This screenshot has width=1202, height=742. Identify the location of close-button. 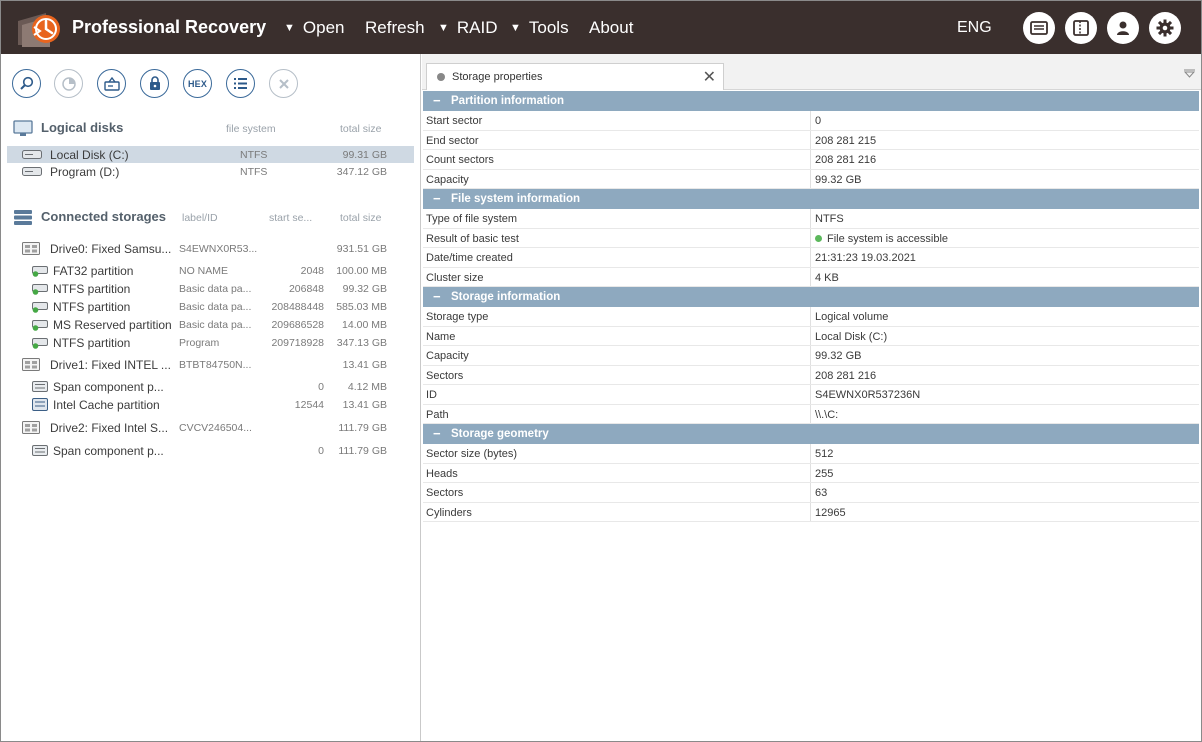
(283, 83).